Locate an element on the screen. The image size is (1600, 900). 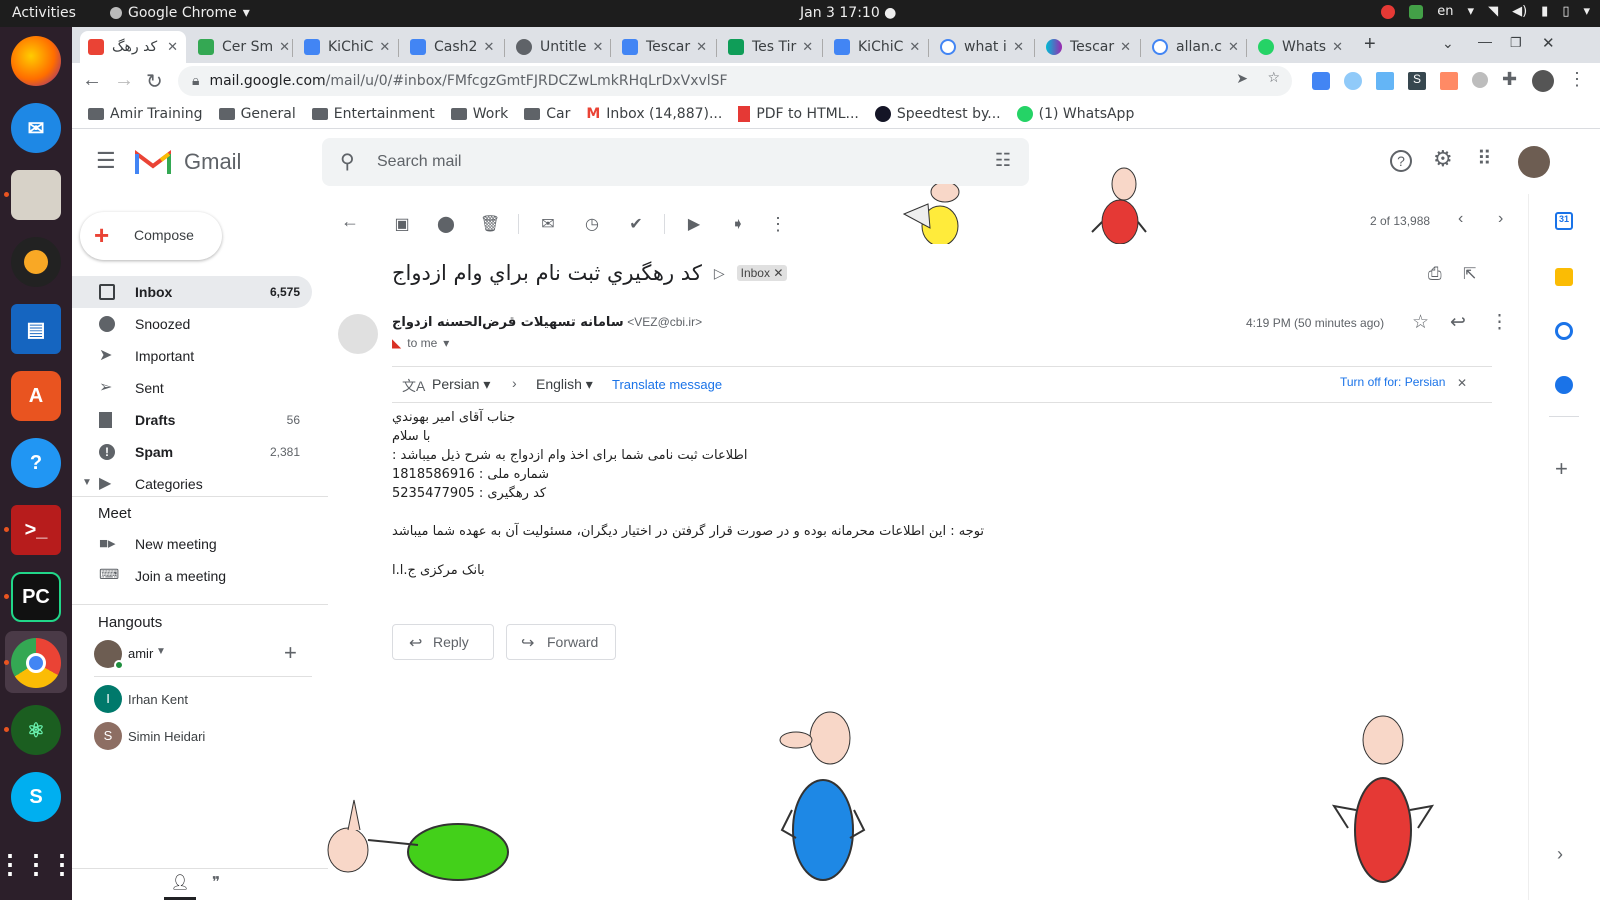
reload-icon: ↻ is located at coordinates (154, 81).